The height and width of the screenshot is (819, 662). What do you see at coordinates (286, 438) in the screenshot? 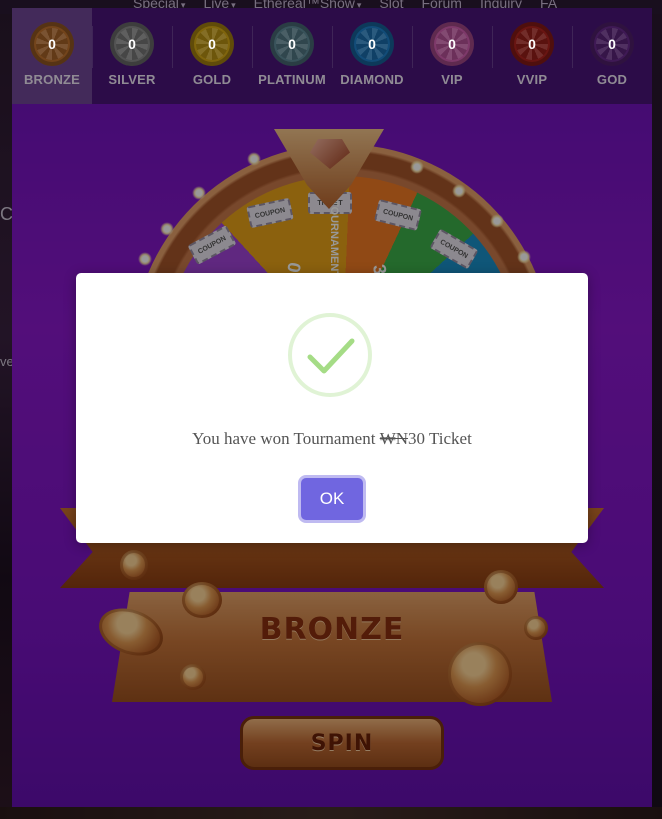
I see `message-text: You have won Tournament` at bounding box center [286, 438].